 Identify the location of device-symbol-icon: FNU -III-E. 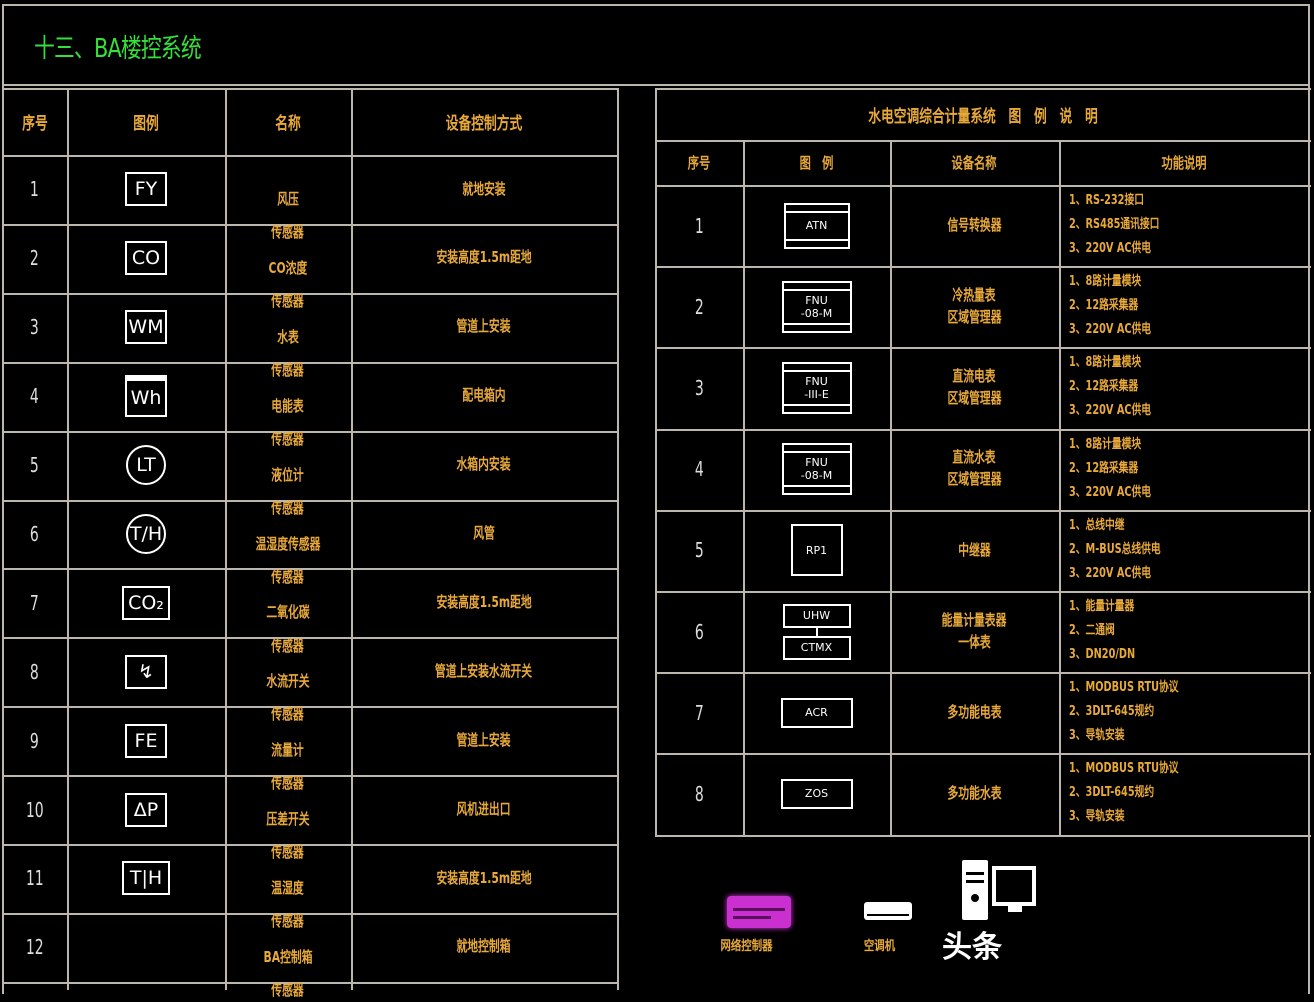
(816, 387).